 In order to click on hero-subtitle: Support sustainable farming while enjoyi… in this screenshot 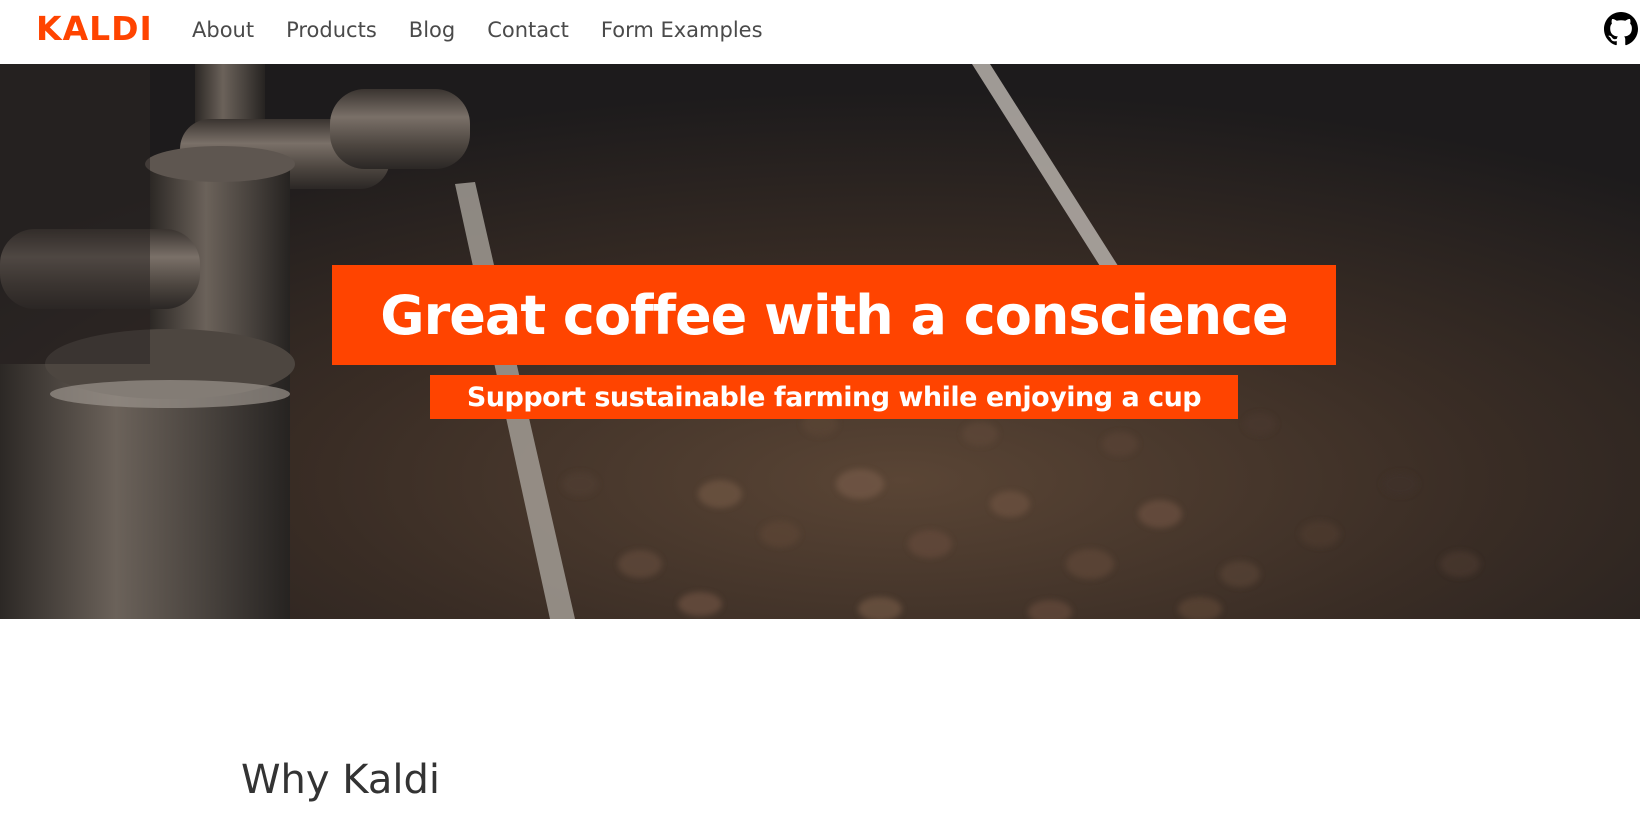, I will do `click(834, 397)`.